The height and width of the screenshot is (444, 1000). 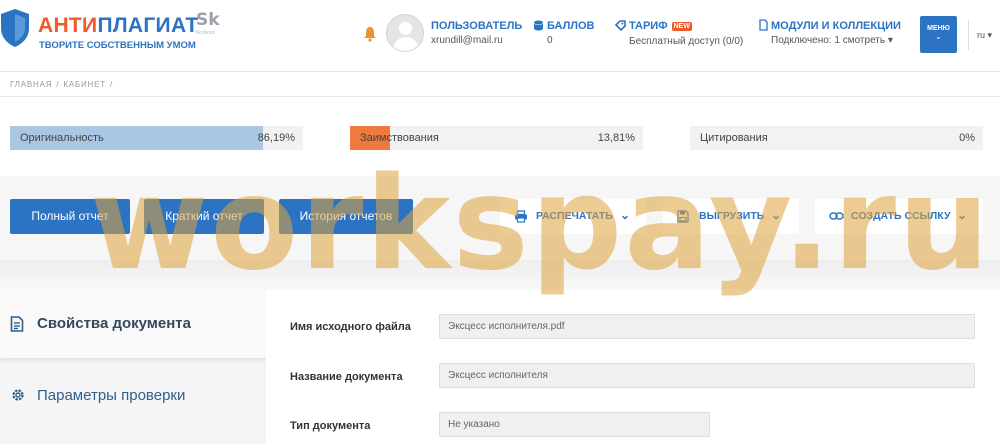 I want to click on field-label: Имя исходного файла, so click(x=350, y=327).